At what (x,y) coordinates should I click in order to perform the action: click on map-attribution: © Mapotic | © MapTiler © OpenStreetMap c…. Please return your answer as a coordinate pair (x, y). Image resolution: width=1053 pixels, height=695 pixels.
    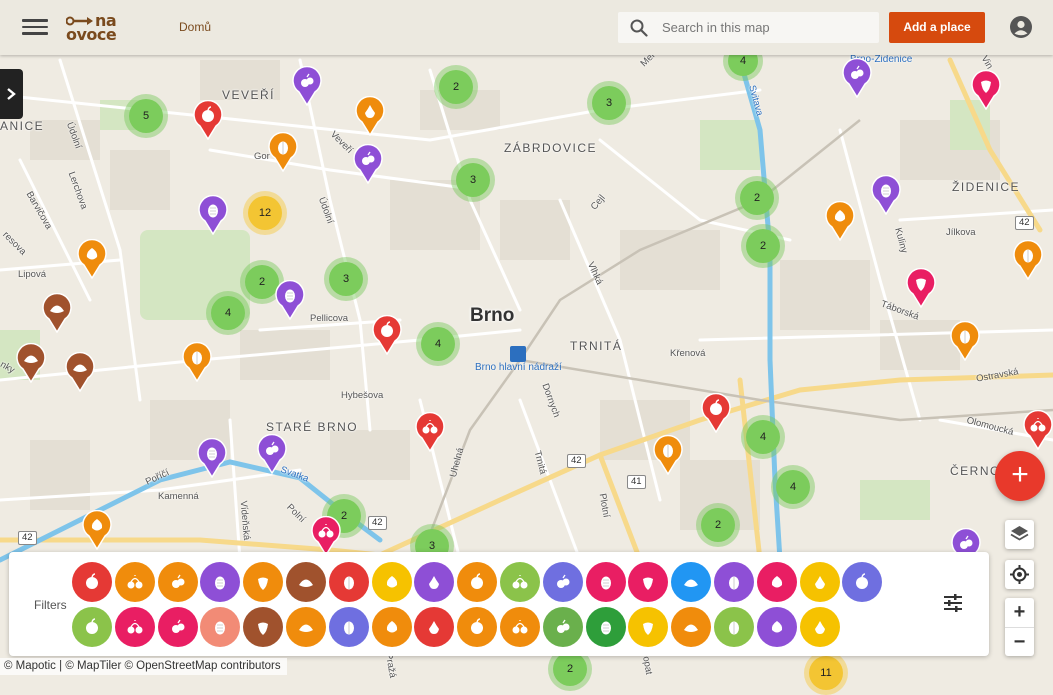
    Looking at the image, I should click on (143, 666).